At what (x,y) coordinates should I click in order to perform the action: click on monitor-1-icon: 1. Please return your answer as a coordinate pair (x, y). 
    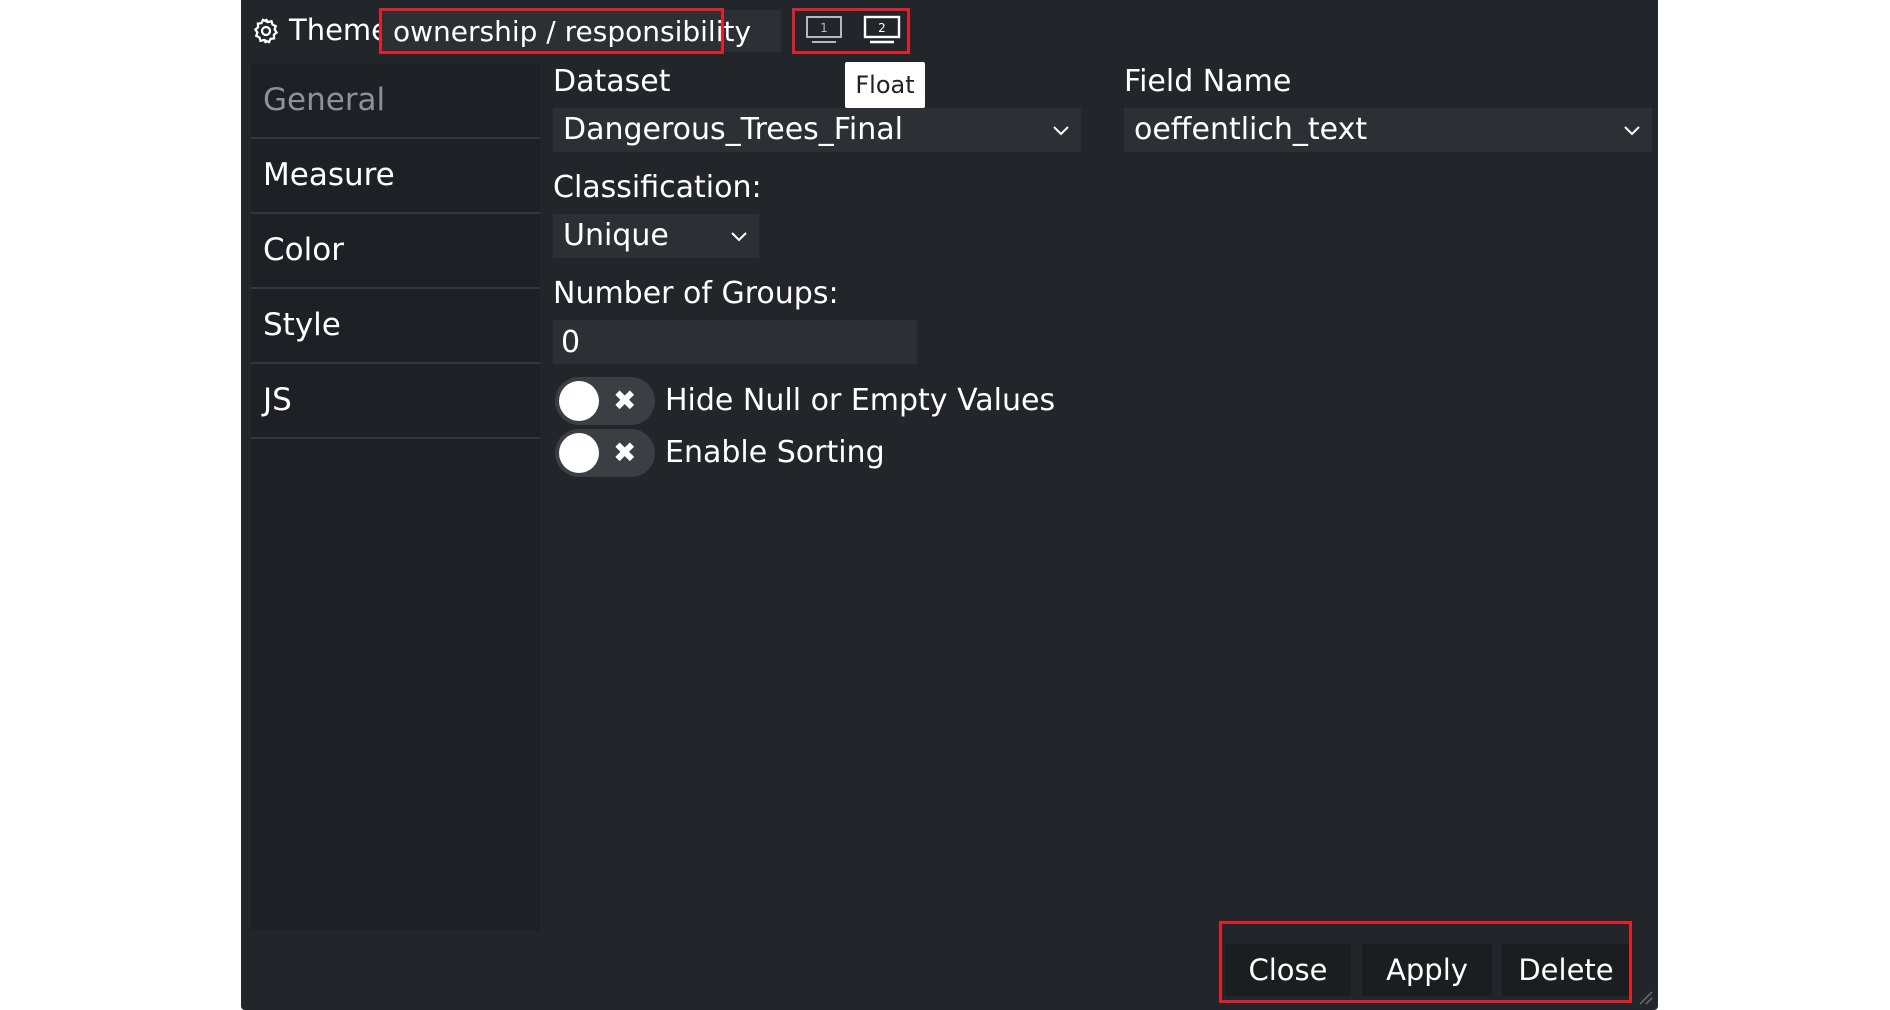
    Looking at the image, I should click on (824, 29).